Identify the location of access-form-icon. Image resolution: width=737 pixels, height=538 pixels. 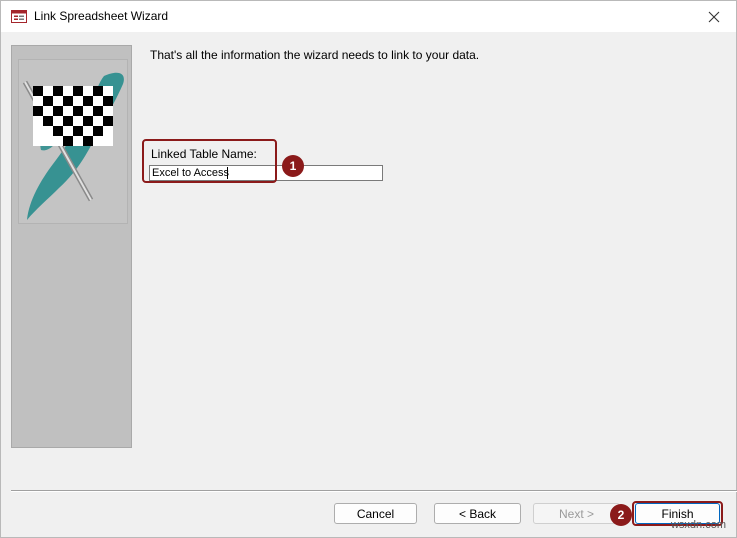
(19, 16).